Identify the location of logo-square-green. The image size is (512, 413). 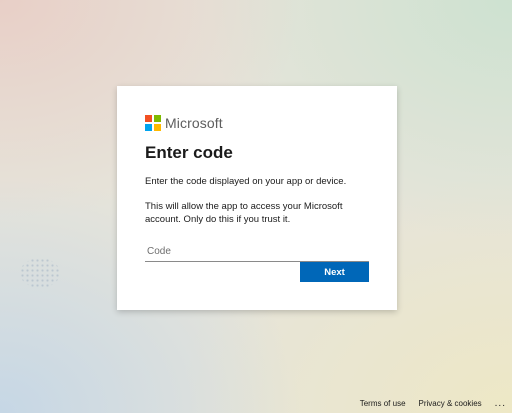
(157, 118).